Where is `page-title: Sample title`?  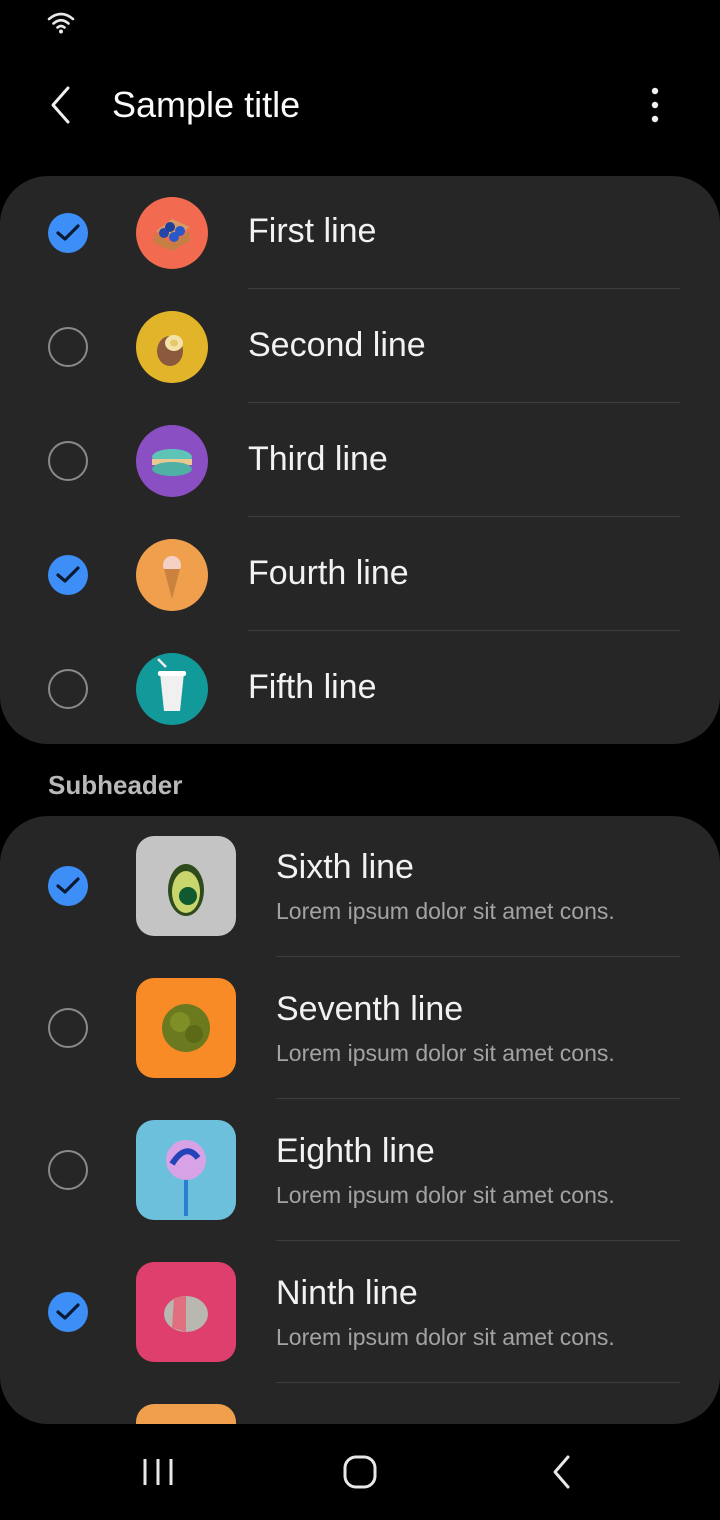 page-title: Sample title is located at coordinates (206, 104).